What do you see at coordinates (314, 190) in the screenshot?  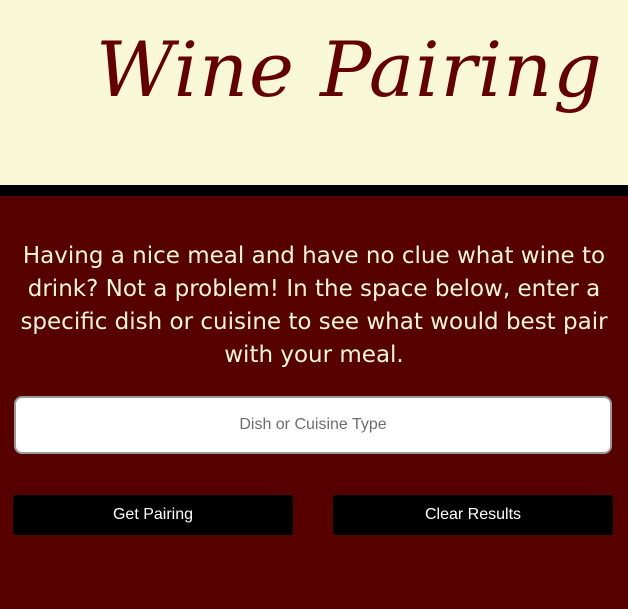 I see `header-divider` at bounding box center [314, 190].